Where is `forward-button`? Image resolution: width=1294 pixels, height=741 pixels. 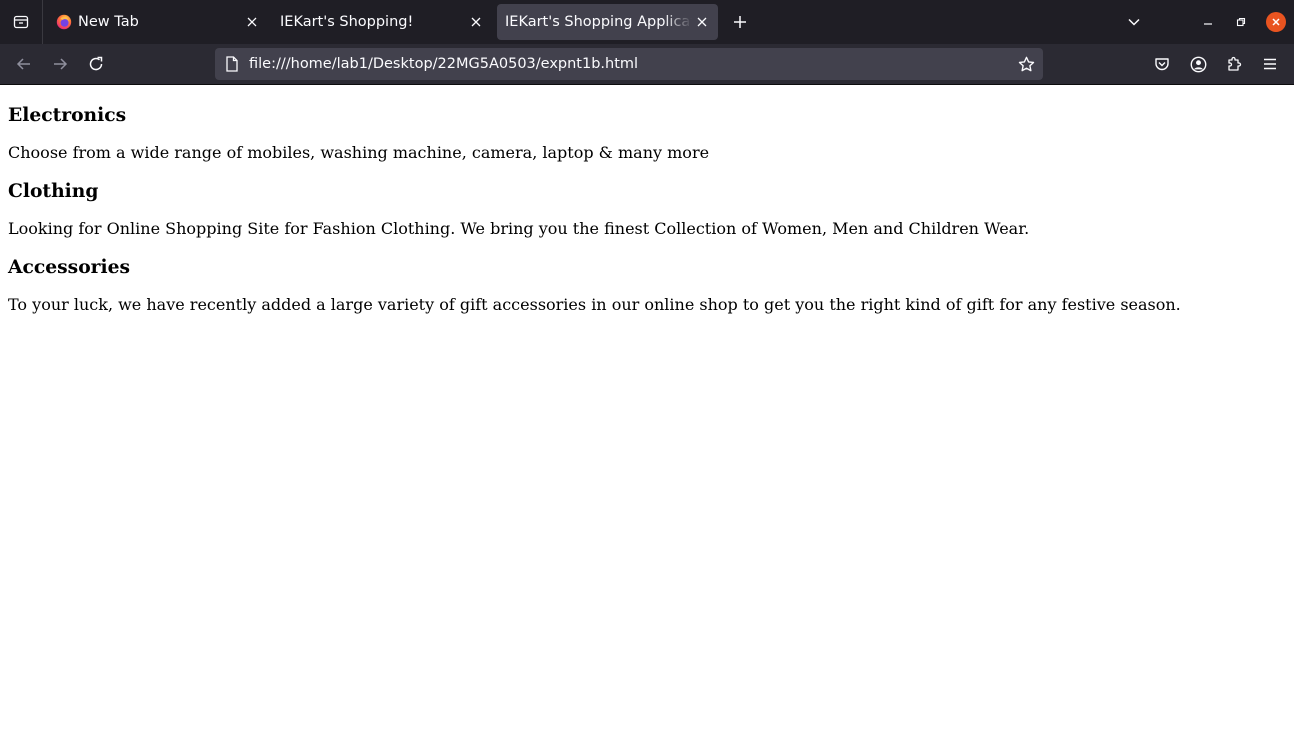 forward-button is located at coordinates (60, 64).